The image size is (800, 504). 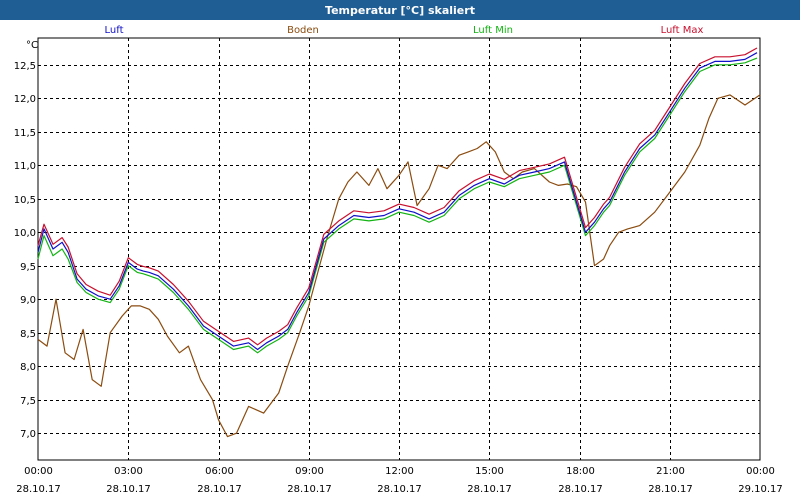 I want to click on legend: Luft Boden Luft Min Luft Max, so click(x=404, y=30).